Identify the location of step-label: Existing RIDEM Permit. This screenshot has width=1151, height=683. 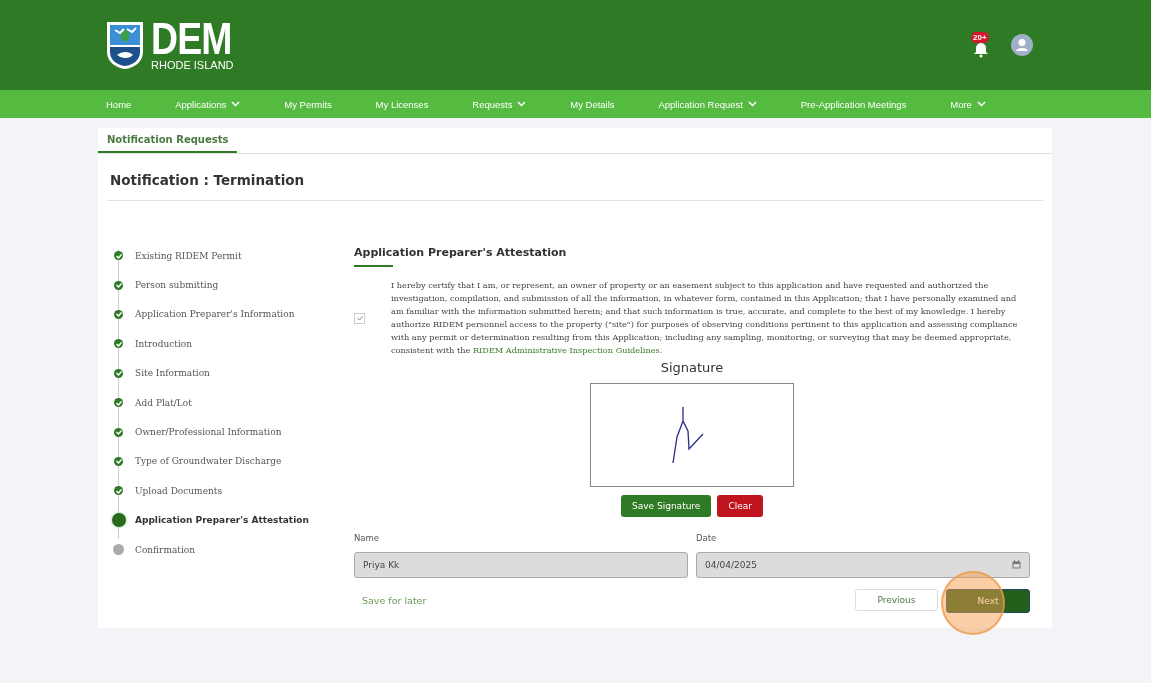
(188, 255).